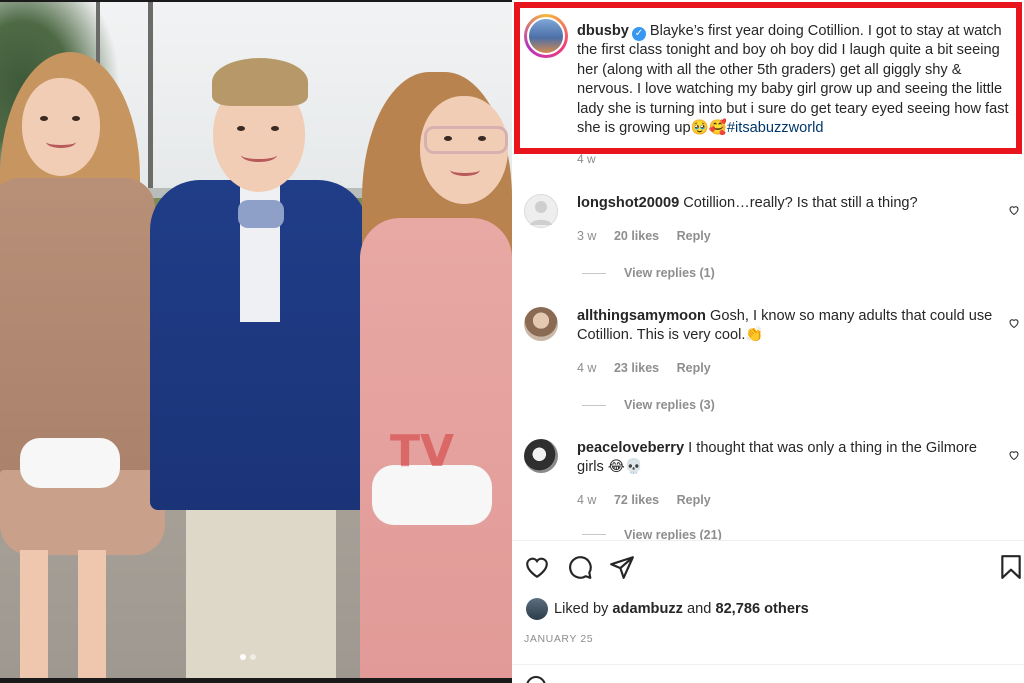  I want to click on view-replies-label: View replies (3), so click(669, 405).